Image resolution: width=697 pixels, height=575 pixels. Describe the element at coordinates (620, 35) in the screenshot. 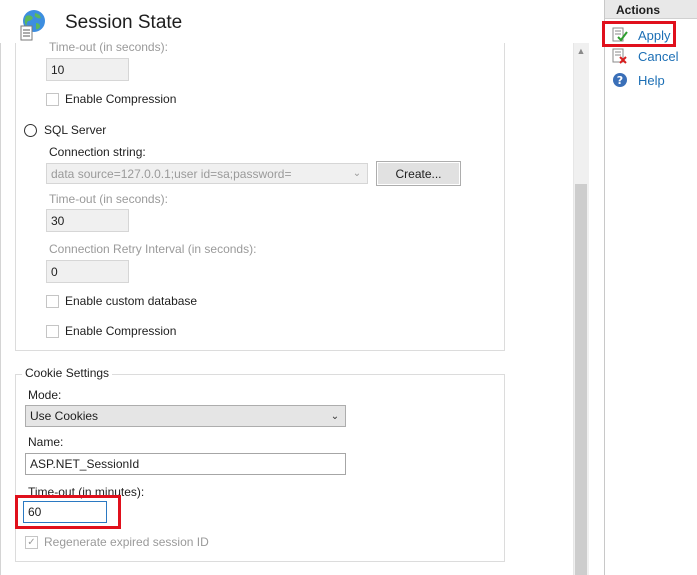

I see `apply-icon` at that location.